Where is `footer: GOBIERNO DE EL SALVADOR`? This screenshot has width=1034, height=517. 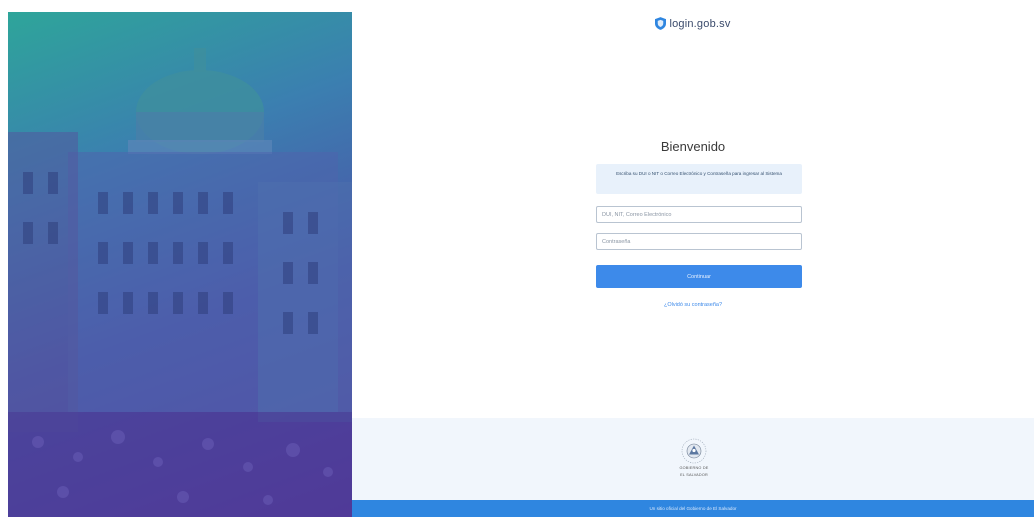 footer: GOBIERNO DE EL SALVADOR is located at coordinates (693, 459).